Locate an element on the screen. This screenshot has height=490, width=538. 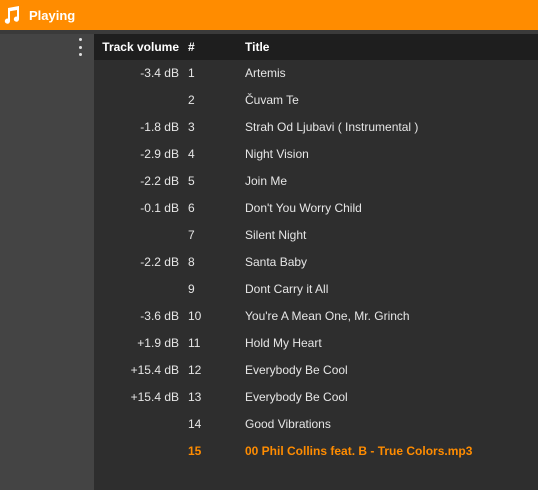
track-volume-cell: -3.6 dB is located at coordinates (159, 316).